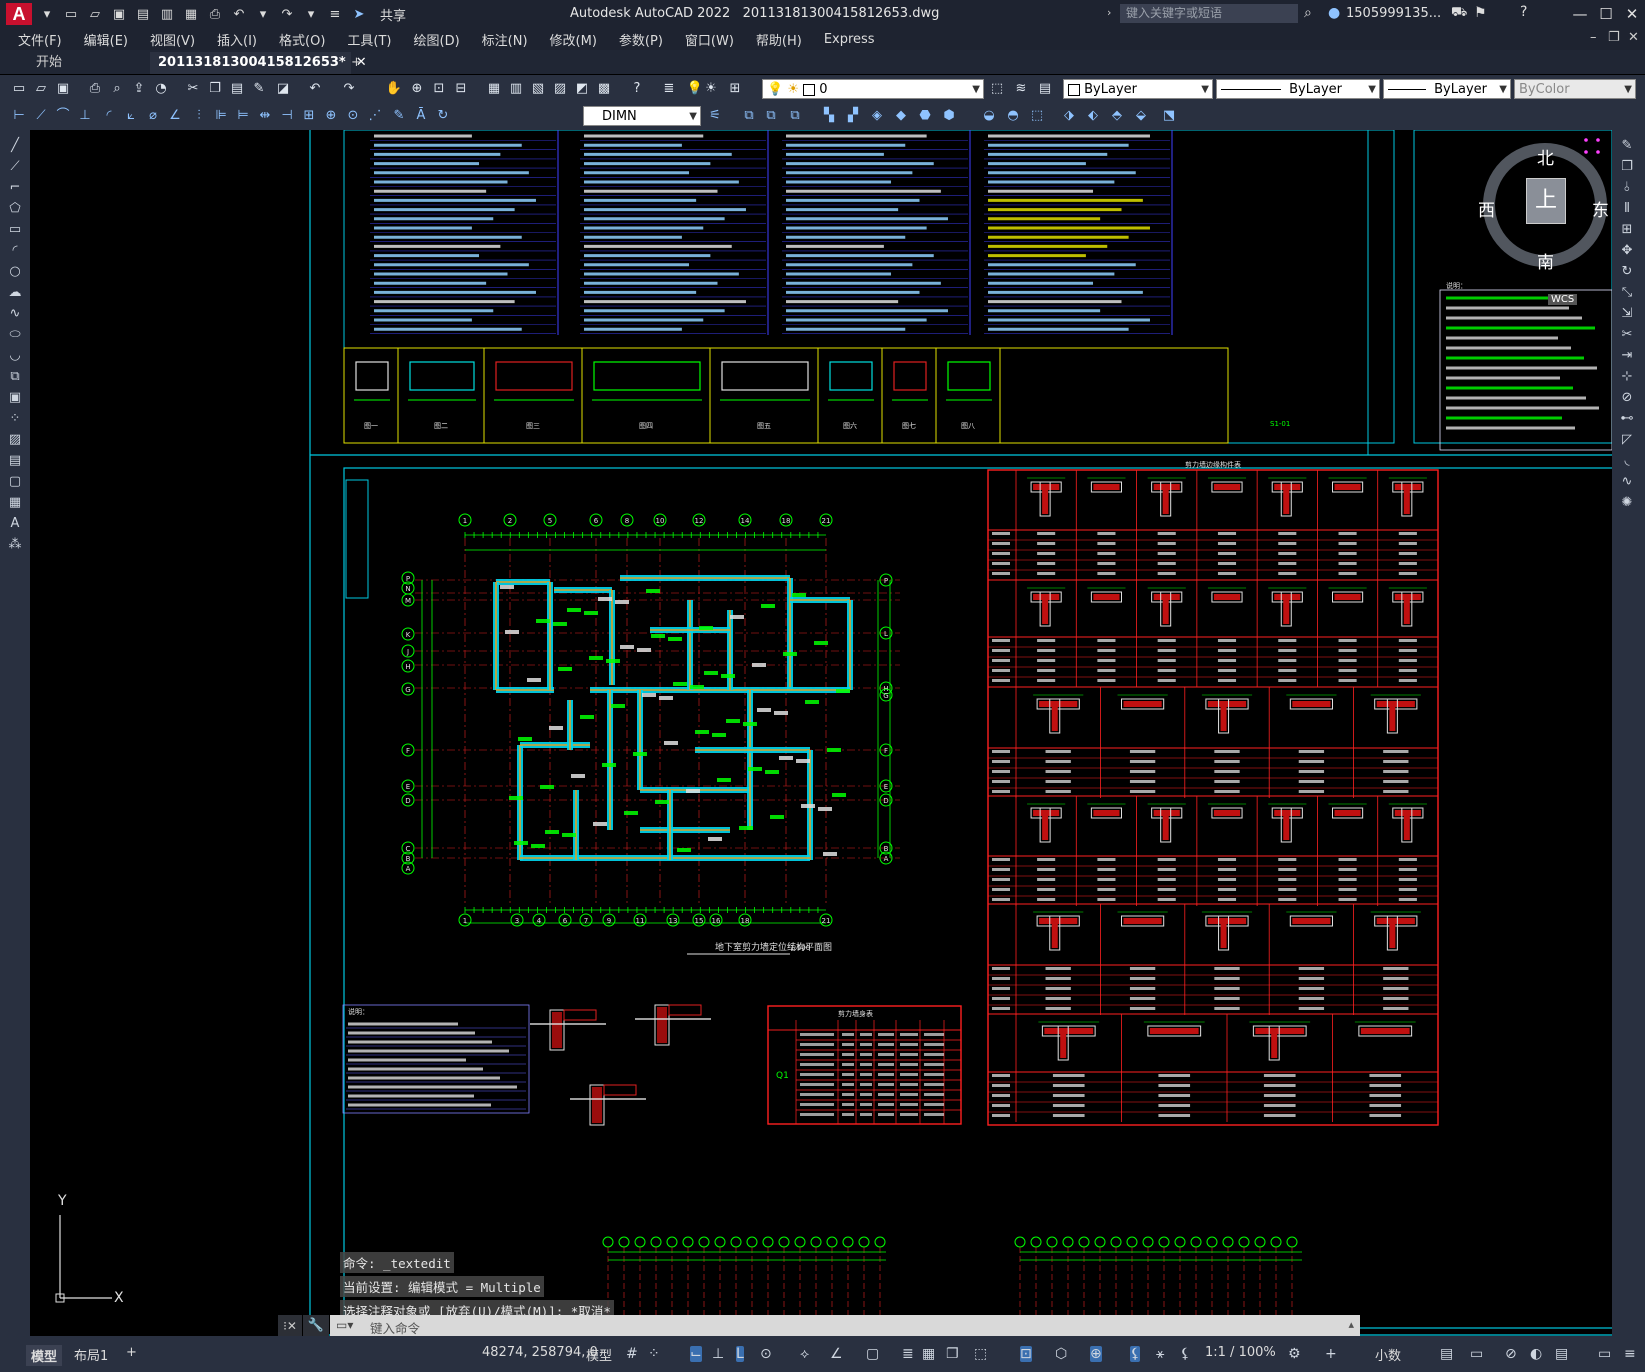 This screenshot has height=1372, width=1645. I want to click on stretch-icon: ⇲, so click(1627, 314).